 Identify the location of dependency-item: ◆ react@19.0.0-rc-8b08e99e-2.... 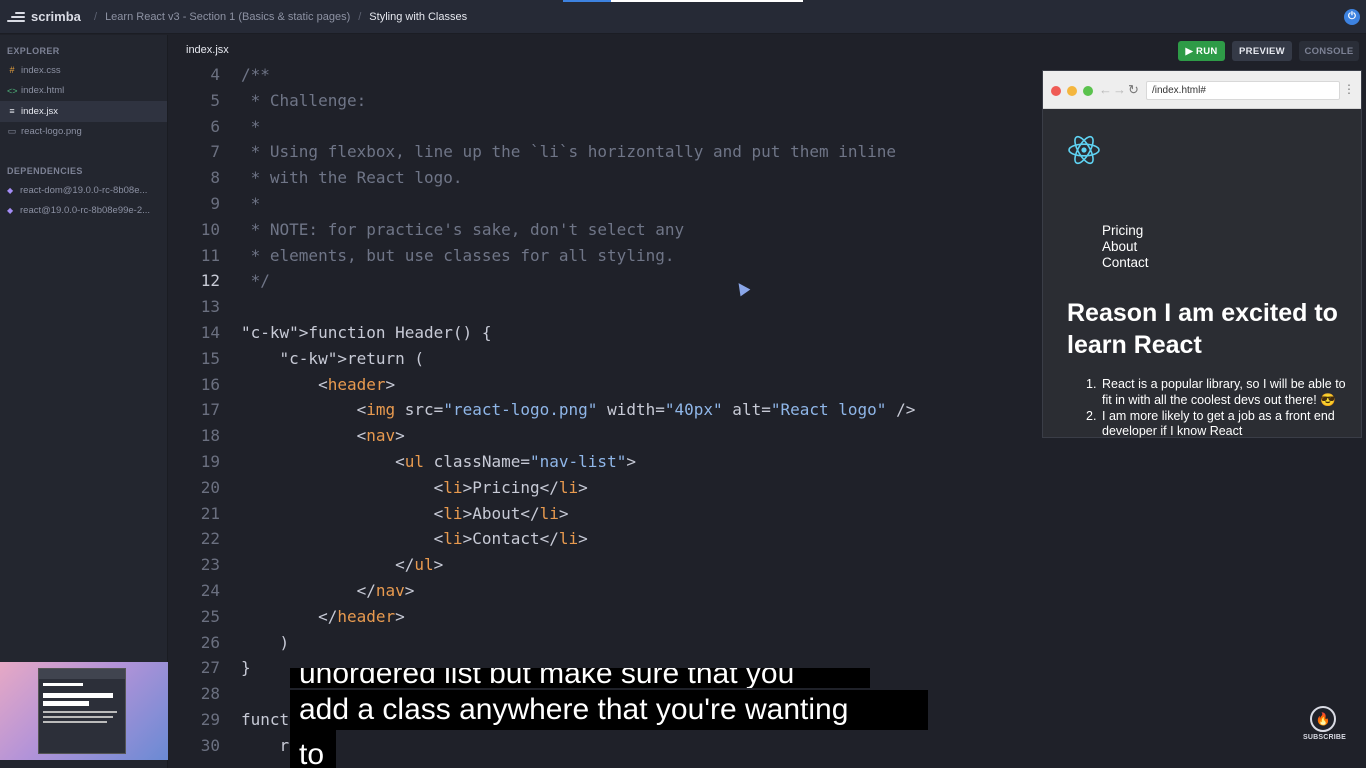
(83, 211).